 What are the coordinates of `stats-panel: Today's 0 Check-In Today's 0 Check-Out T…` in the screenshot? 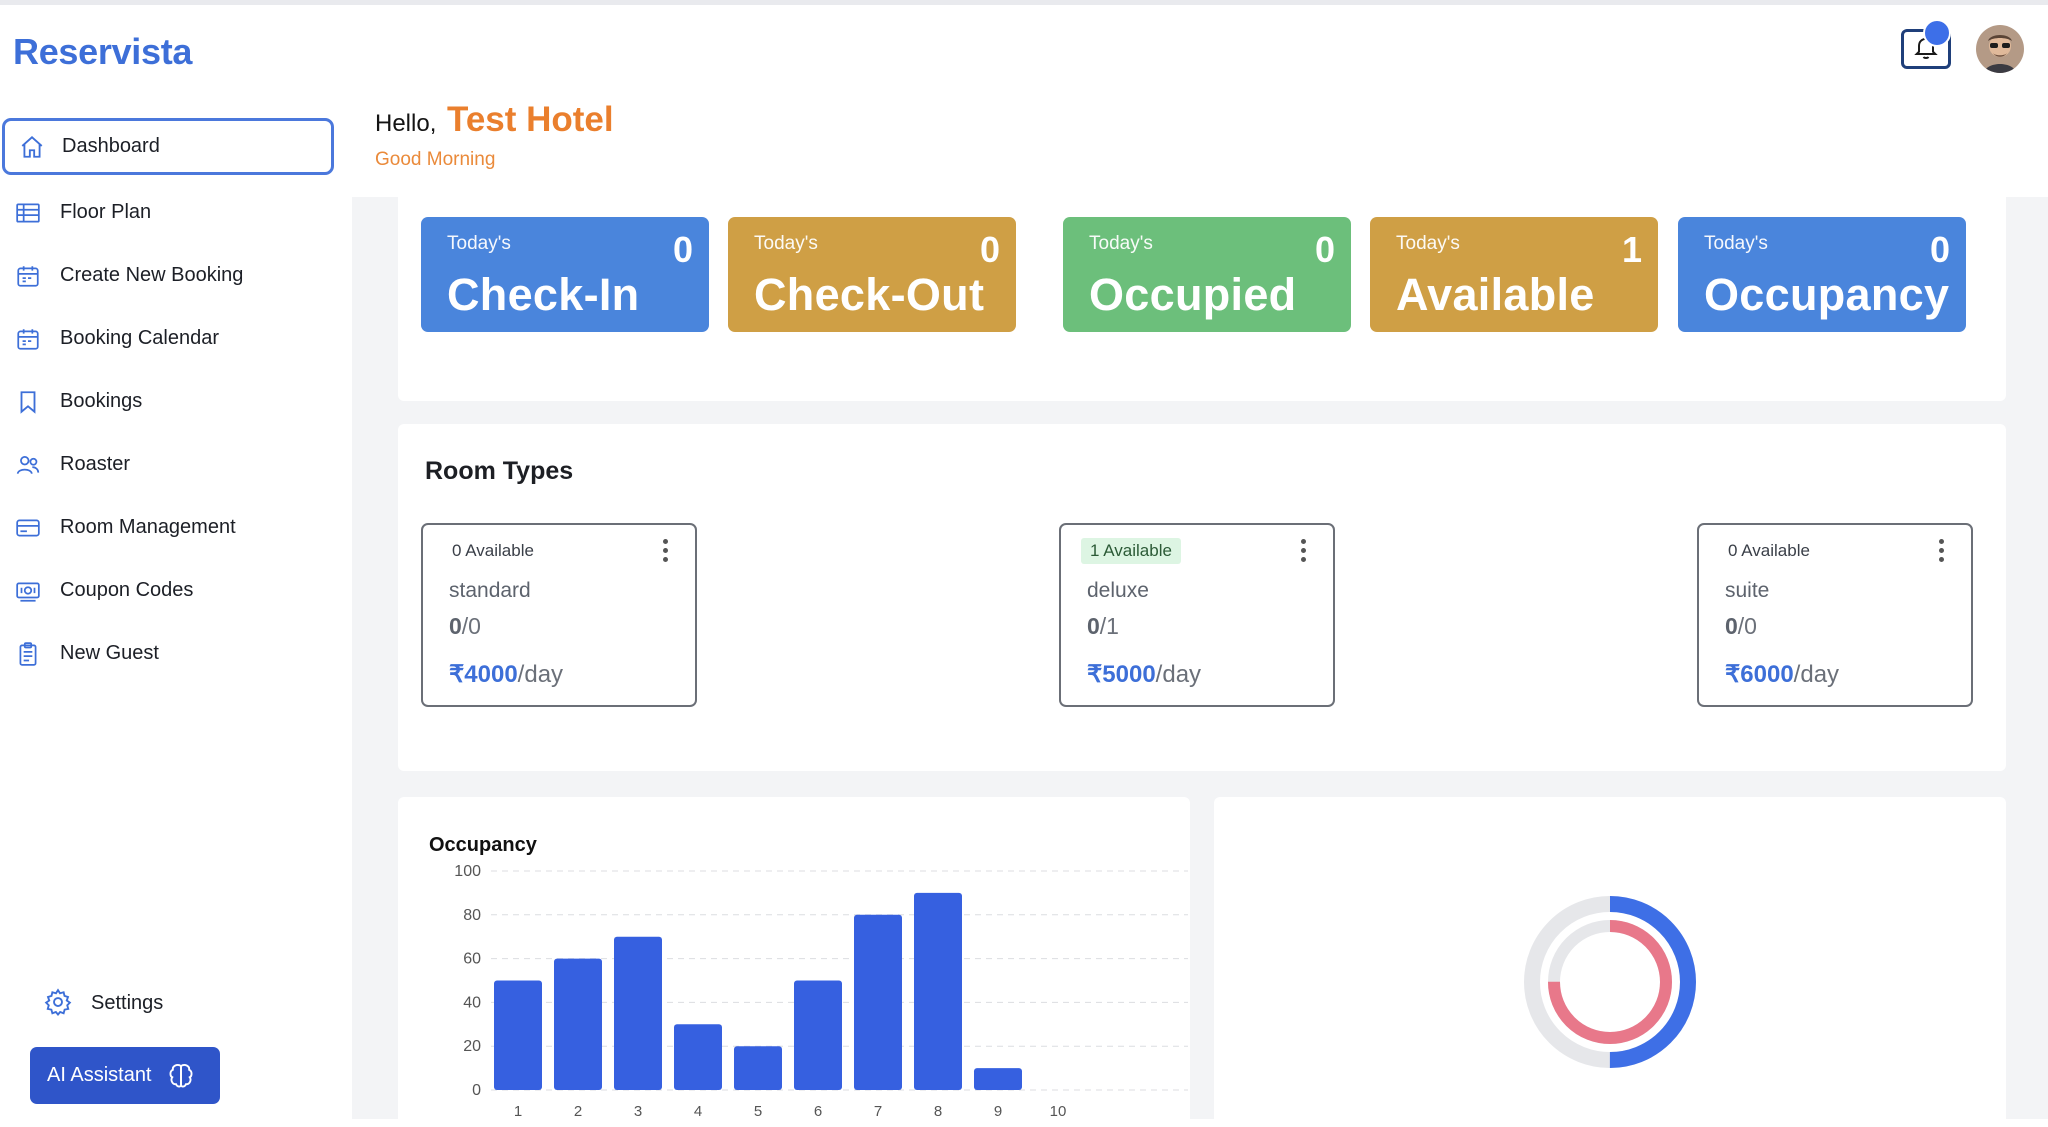 It's located at (1202, 299).